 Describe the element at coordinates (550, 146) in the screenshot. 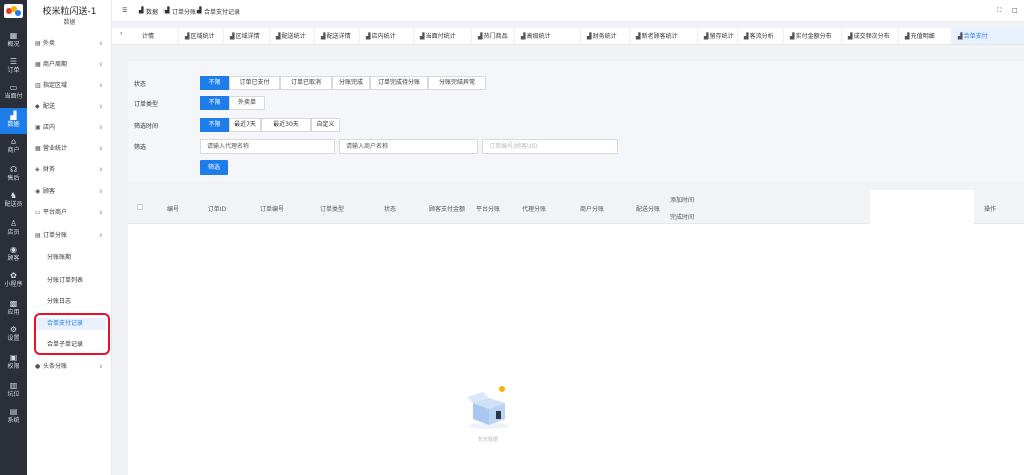

I see `order-search-input: 订单编号/顾客UID` at that location.